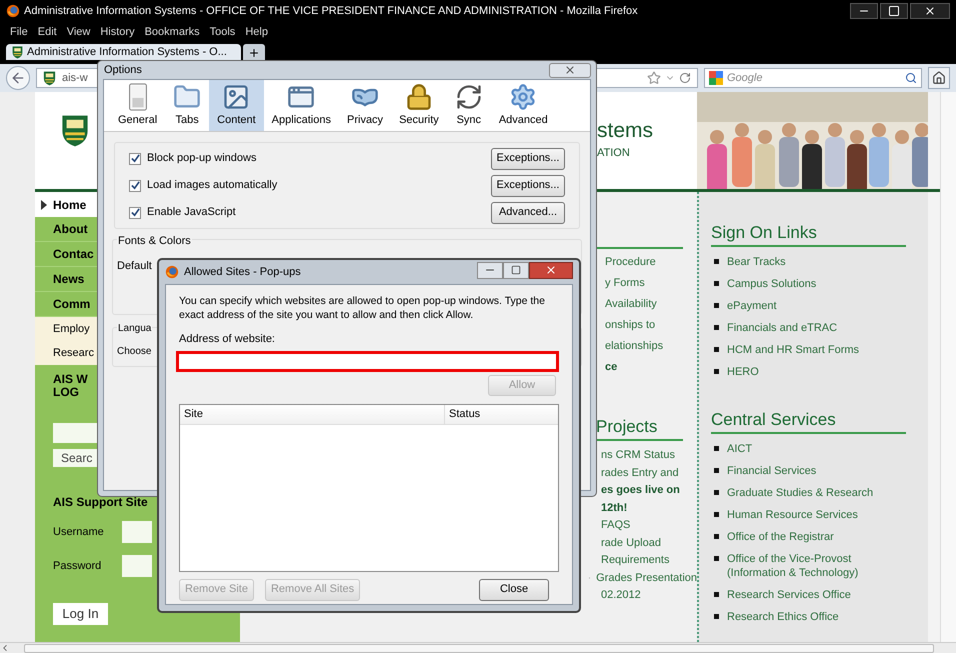 This screenshot has height=653, width=956. What do you see at coordinates (301, 105) in the screenshot?
I see `toolbar-tab: Applications` at bounding box center [301, 105].